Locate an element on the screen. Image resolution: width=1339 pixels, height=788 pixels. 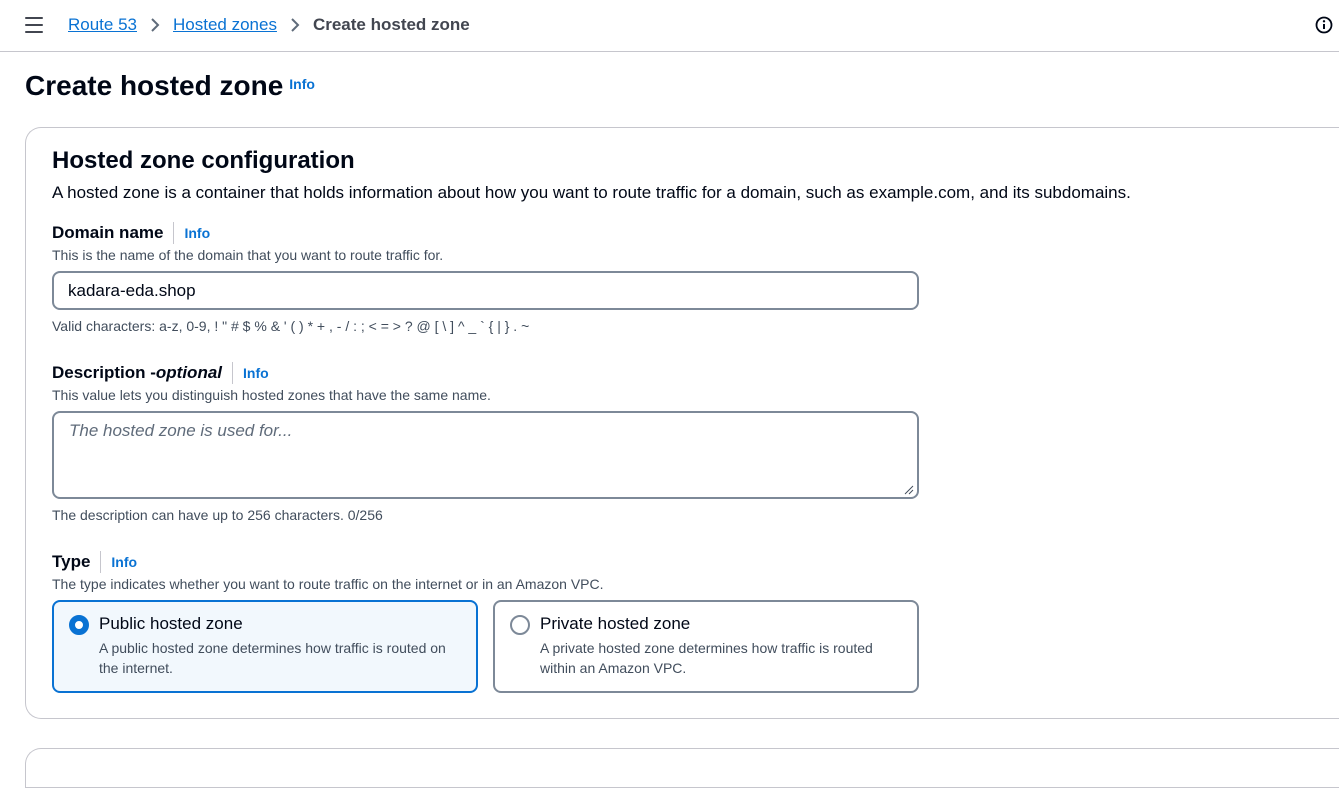
private-hosted-zone-radio is located at coordinates (520, 625).